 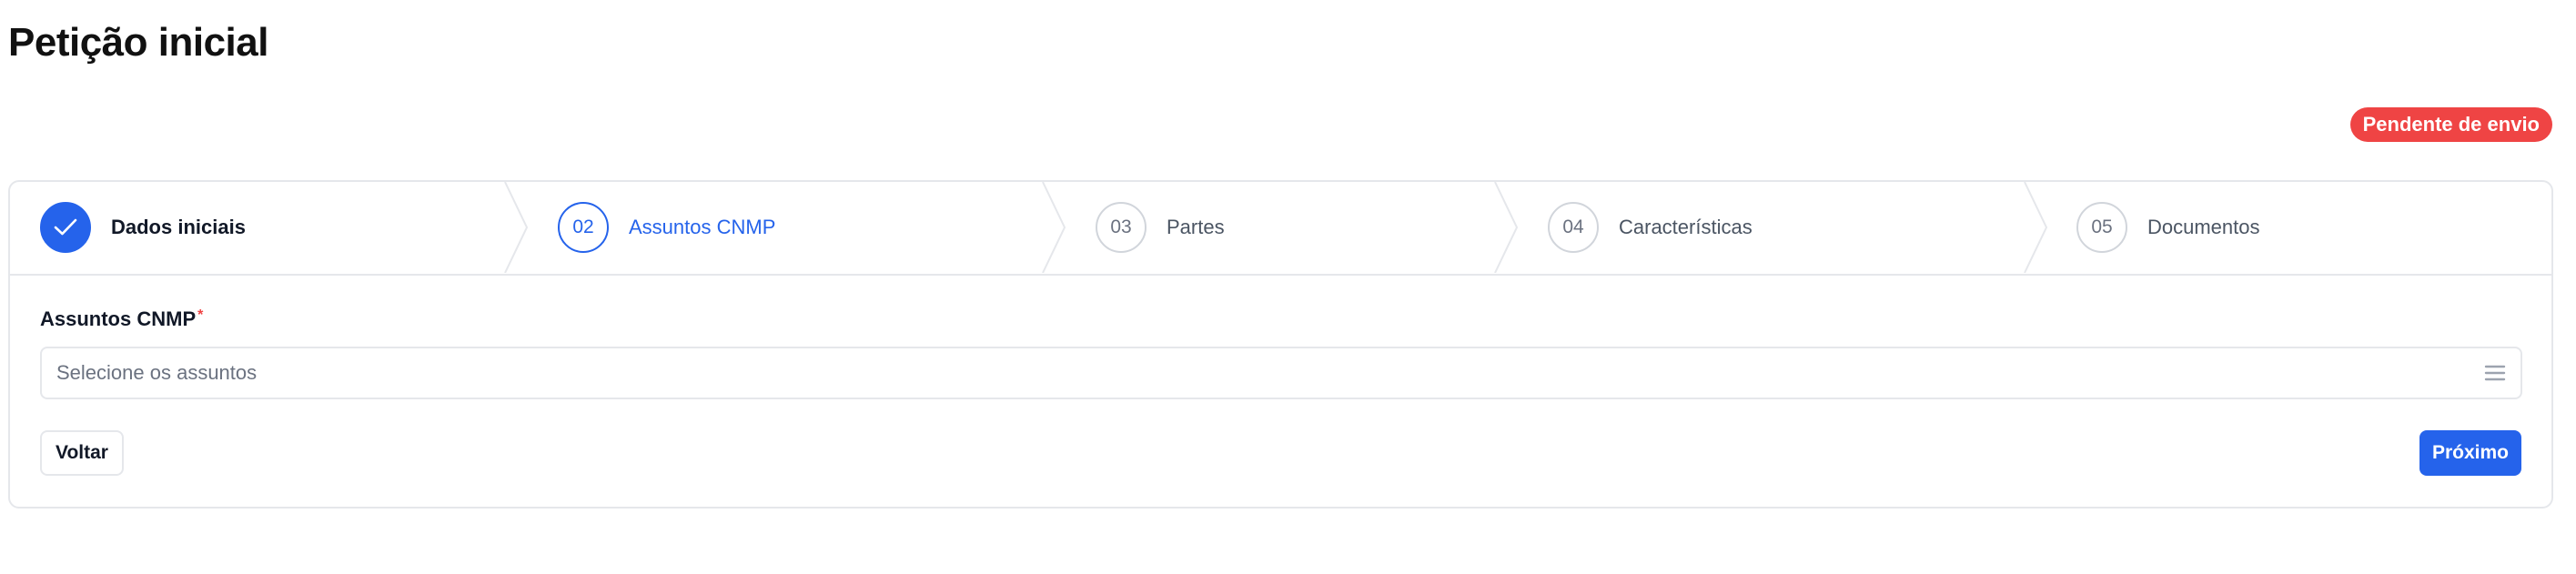 I want to click on step-number: 04, so click(x=1574, y=227).